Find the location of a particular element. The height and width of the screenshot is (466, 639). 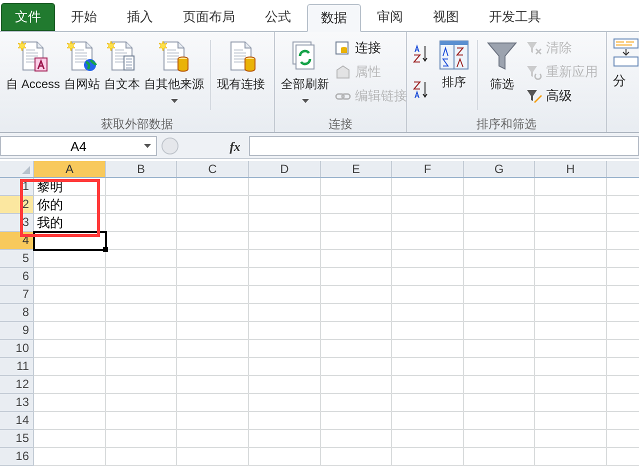

name-box: A4 is located at coordinates (78, 146).